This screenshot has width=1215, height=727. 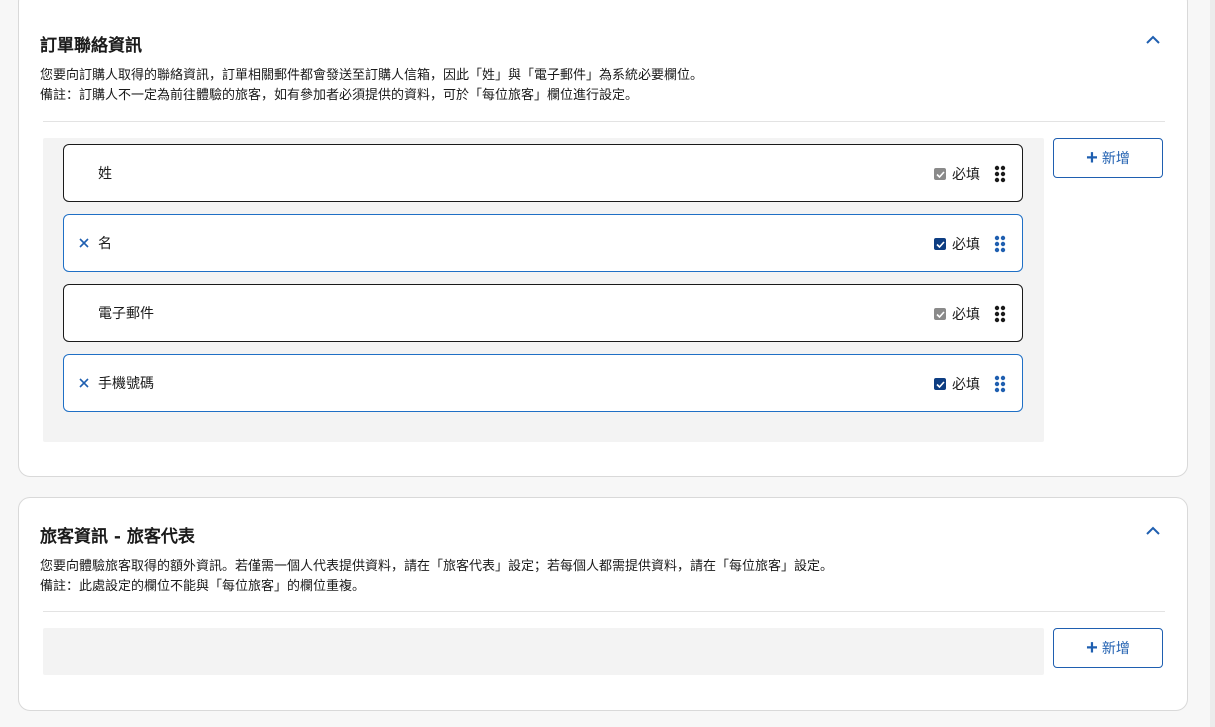 What do you see at coordinates (91, 46) in the screenshot?
I see `section-title: 訂單聯絡資訊` at bounding box center [91, 46].